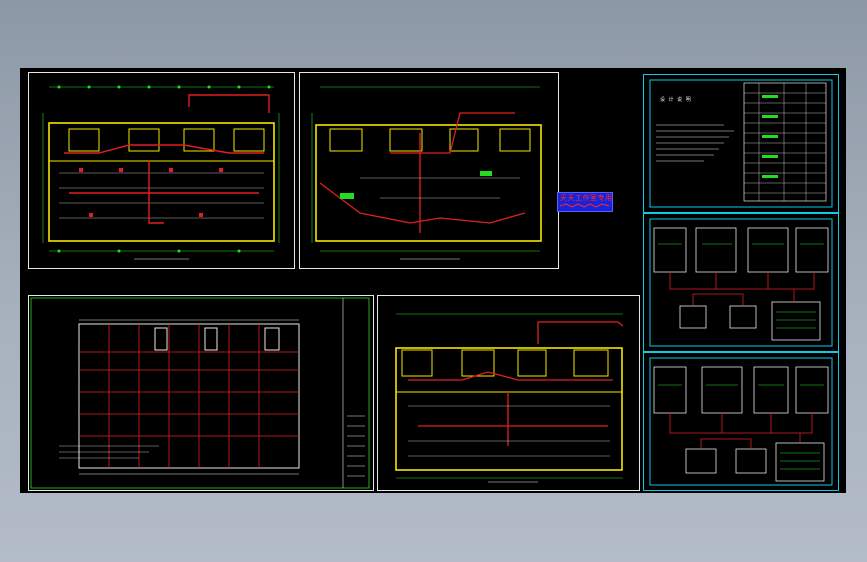 The width and height of the screenshot is (867, 562). I want to click on design-notes-title: 设 计 说 明, so click(676, 100).